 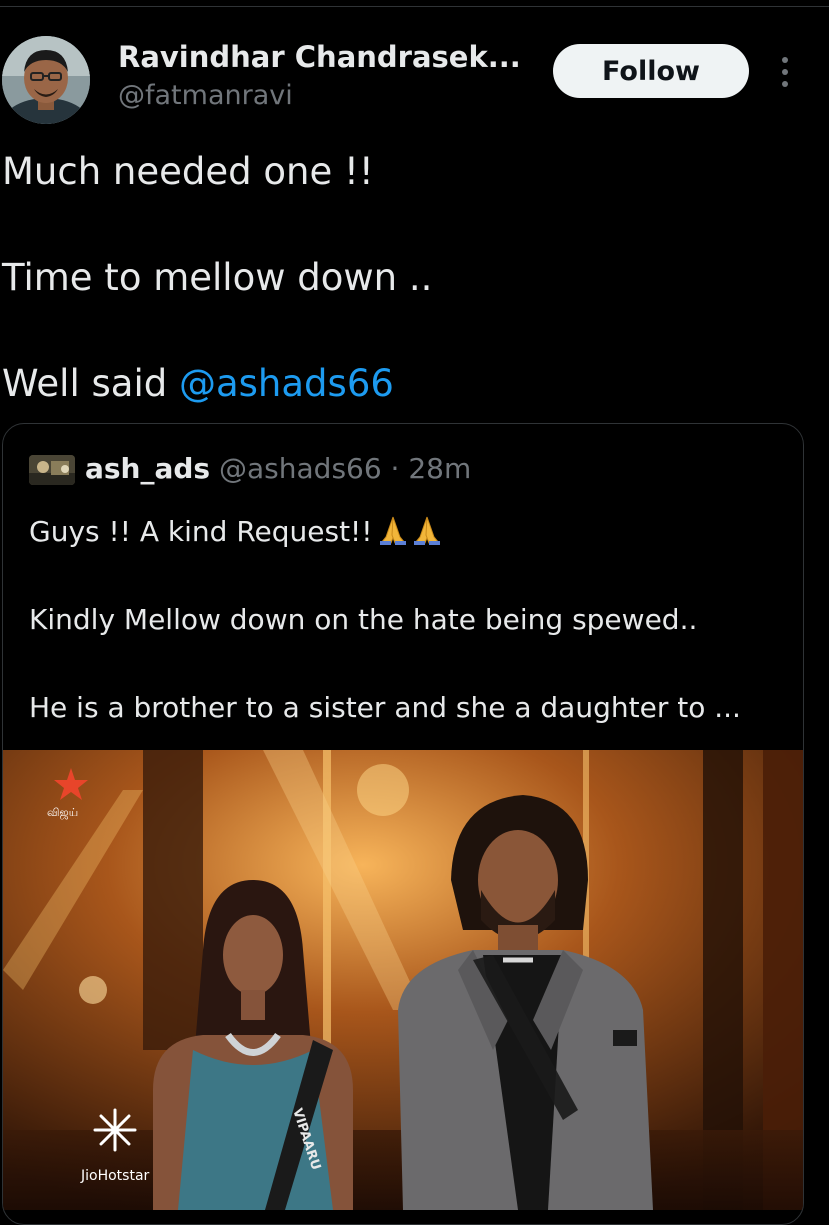 I want to click on quote-display-name: ash_ads, so click(x=147, y=468).